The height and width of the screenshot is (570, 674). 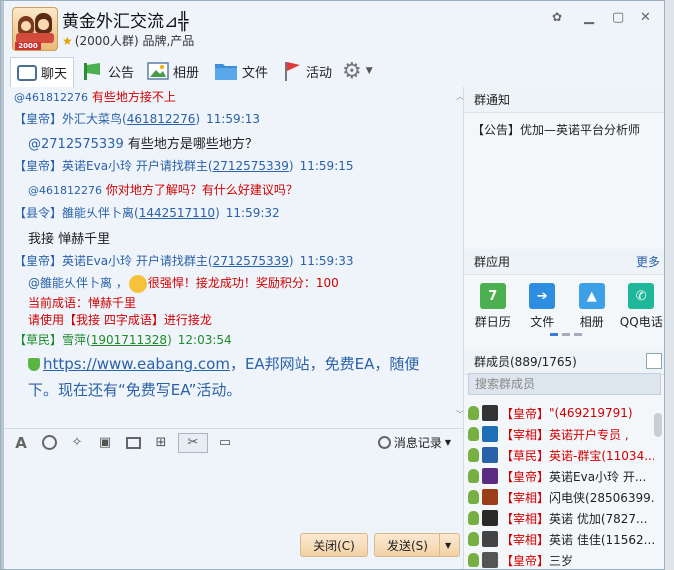 What do you see at coordinates (414, 442) in the screenshot?
I see `message-history-button: 消息记录 ▼` at bounding box center [414, 442].